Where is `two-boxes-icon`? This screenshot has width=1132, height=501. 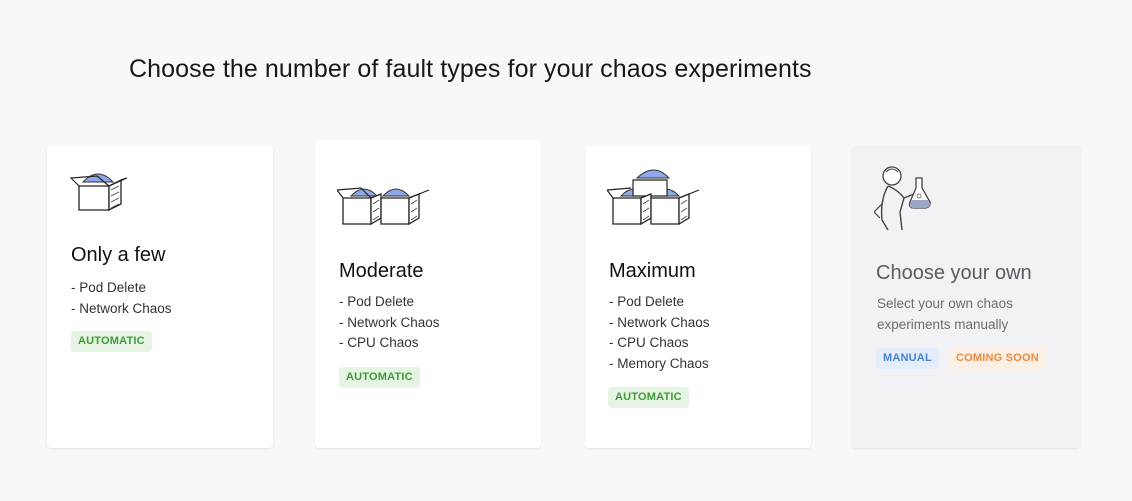
two-boxes-icon is located at coordinates (383, 206).